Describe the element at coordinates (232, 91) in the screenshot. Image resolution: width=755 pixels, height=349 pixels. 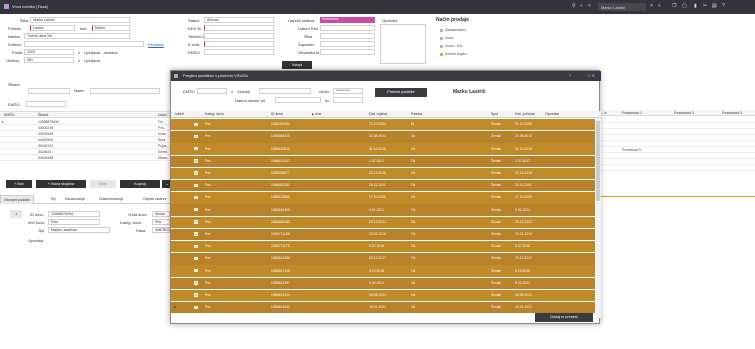
I see `dlg-search-icon: ⌕` at that location.